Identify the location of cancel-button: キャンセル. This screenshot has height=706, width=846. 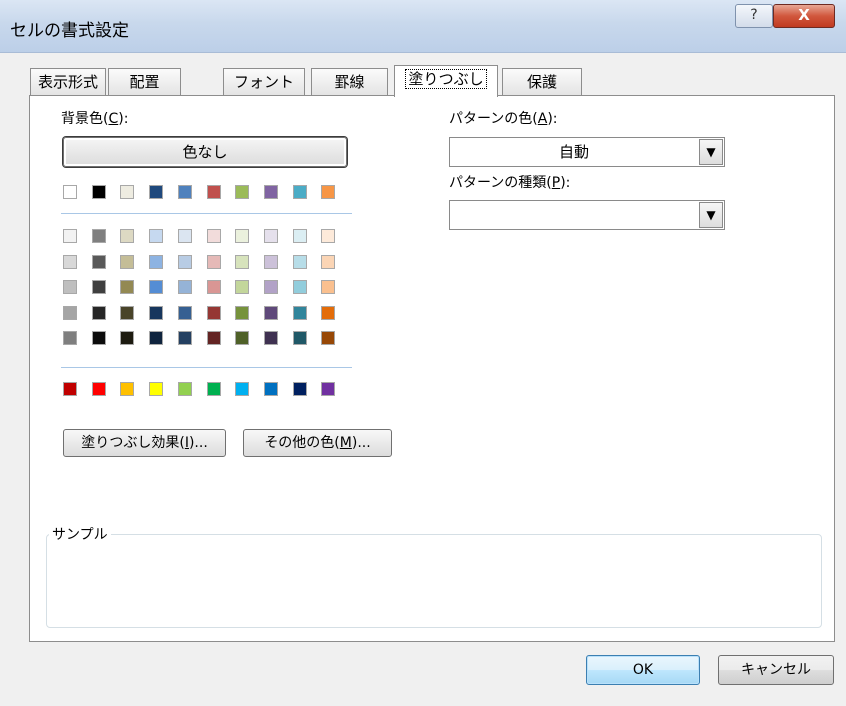
(776, 670).